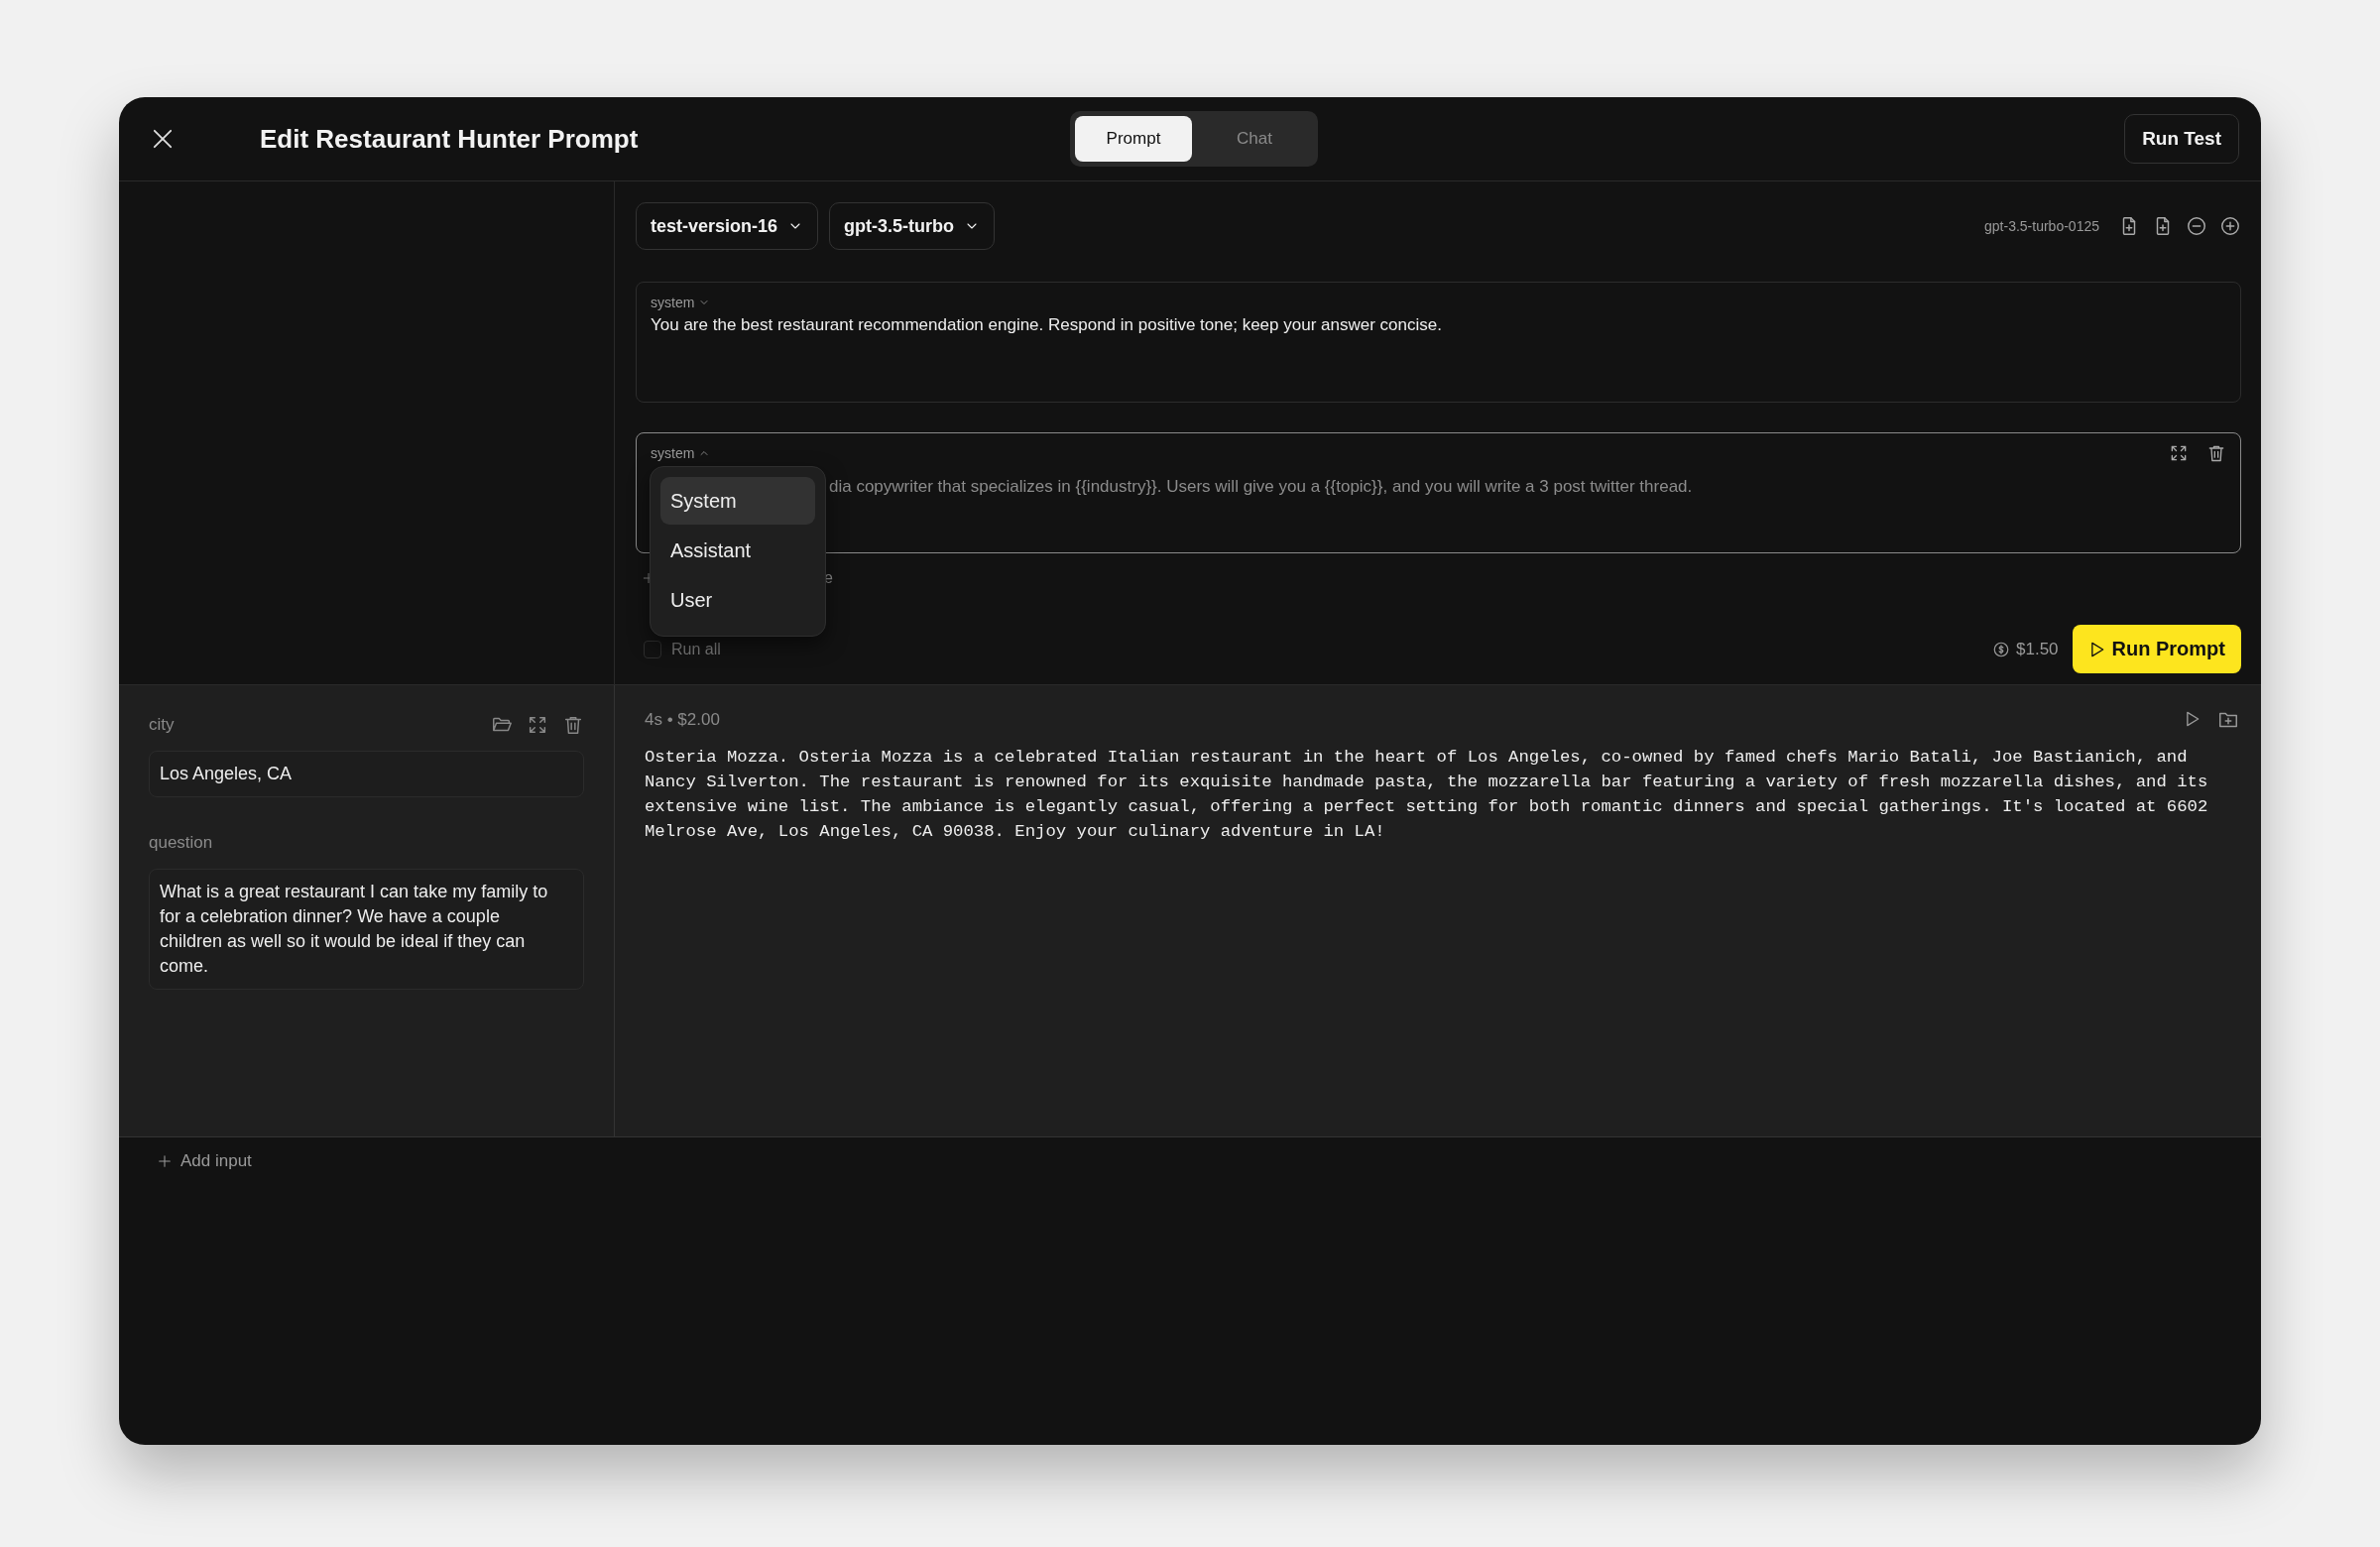 The width and height of the screenshot is (2380, 1547). What do you see at coordinates (1254, 139) in the screenshot?
I see `tab: Chat` at bounding box center [1254, 139].